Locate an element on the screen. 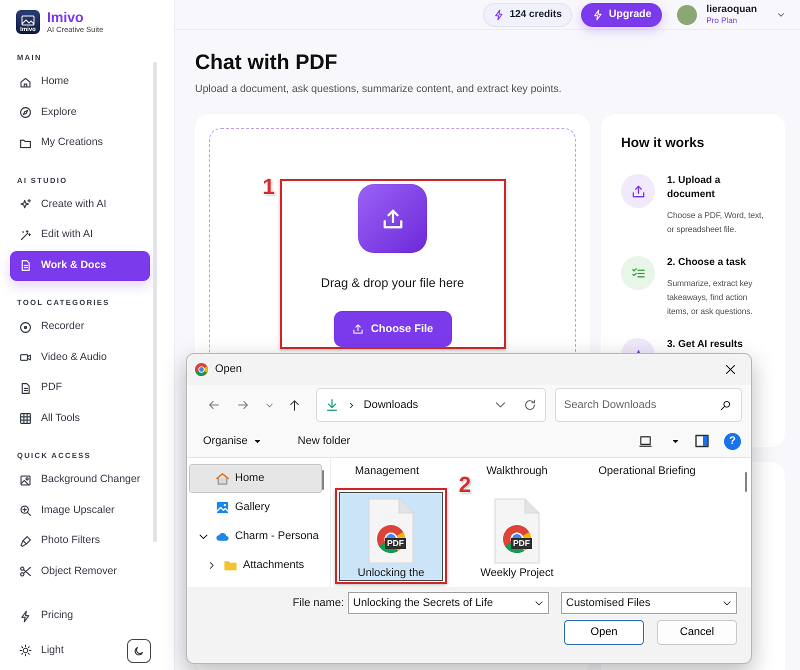 Image resolution: width=800 pixels, height=670 pixels. page-title: Chat with PDF is located at coordinates (266, 63).